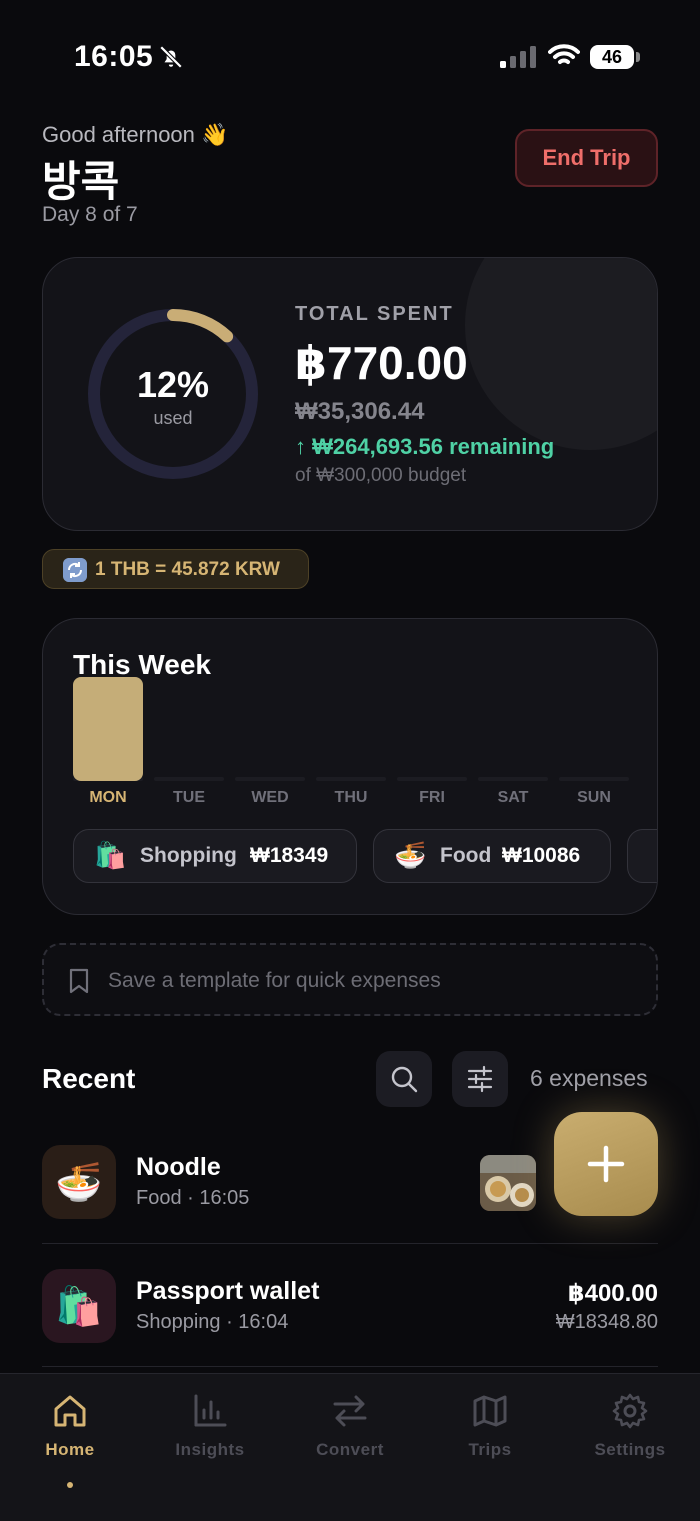 The image size is (700, 1521). What do you see at coordinates (541, 855) in the screenshot?
I see `category-amount: ₩10086` at bounding box center [541, 855].